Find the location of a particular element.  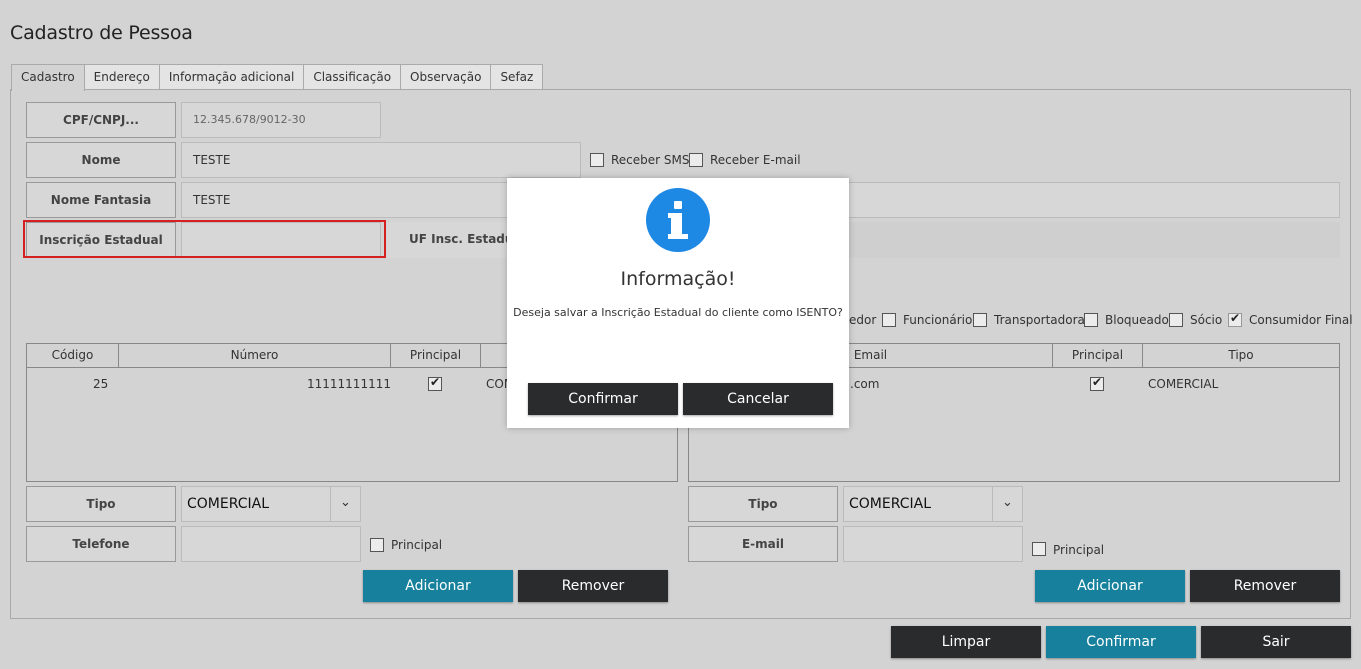

nome-field: TESTE is located at coordinates (381, 160).